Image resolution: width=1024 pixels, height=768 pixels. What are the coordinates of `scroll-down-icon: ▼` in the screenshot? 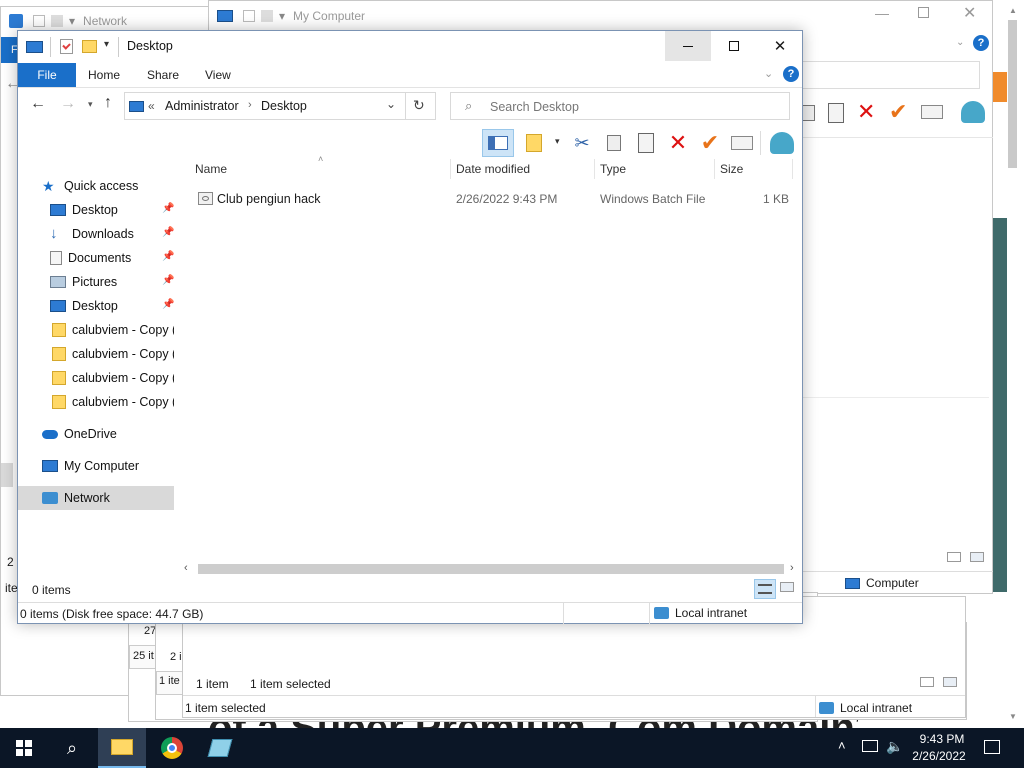 It's located at (1013, 716).